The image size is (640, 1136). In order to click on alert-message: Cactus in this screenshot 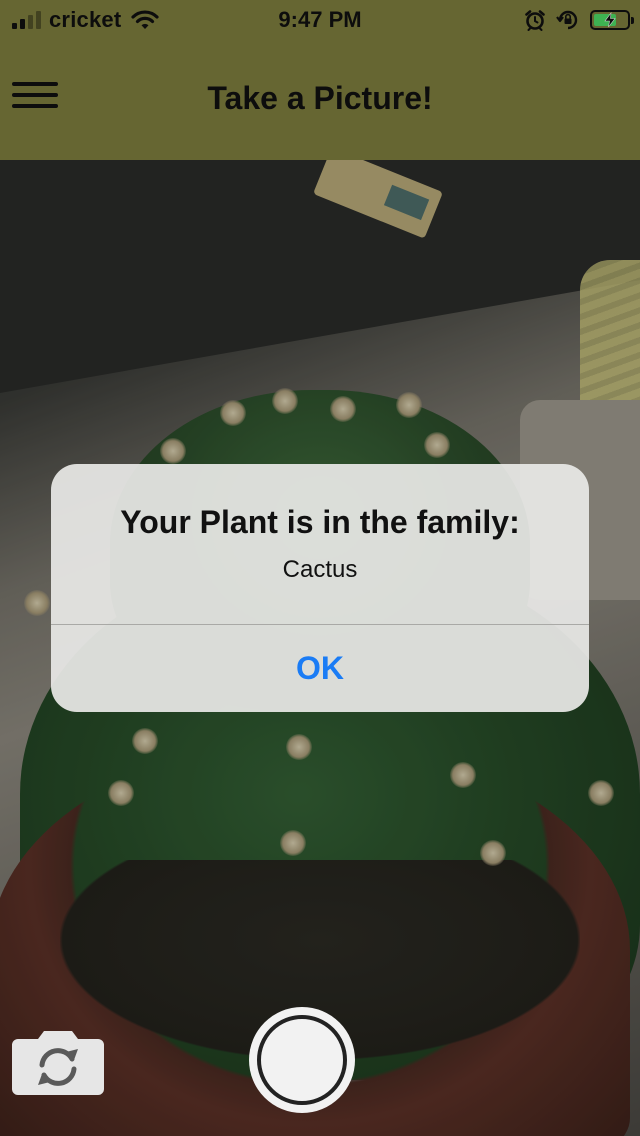, I will do `click(320, 569)`.